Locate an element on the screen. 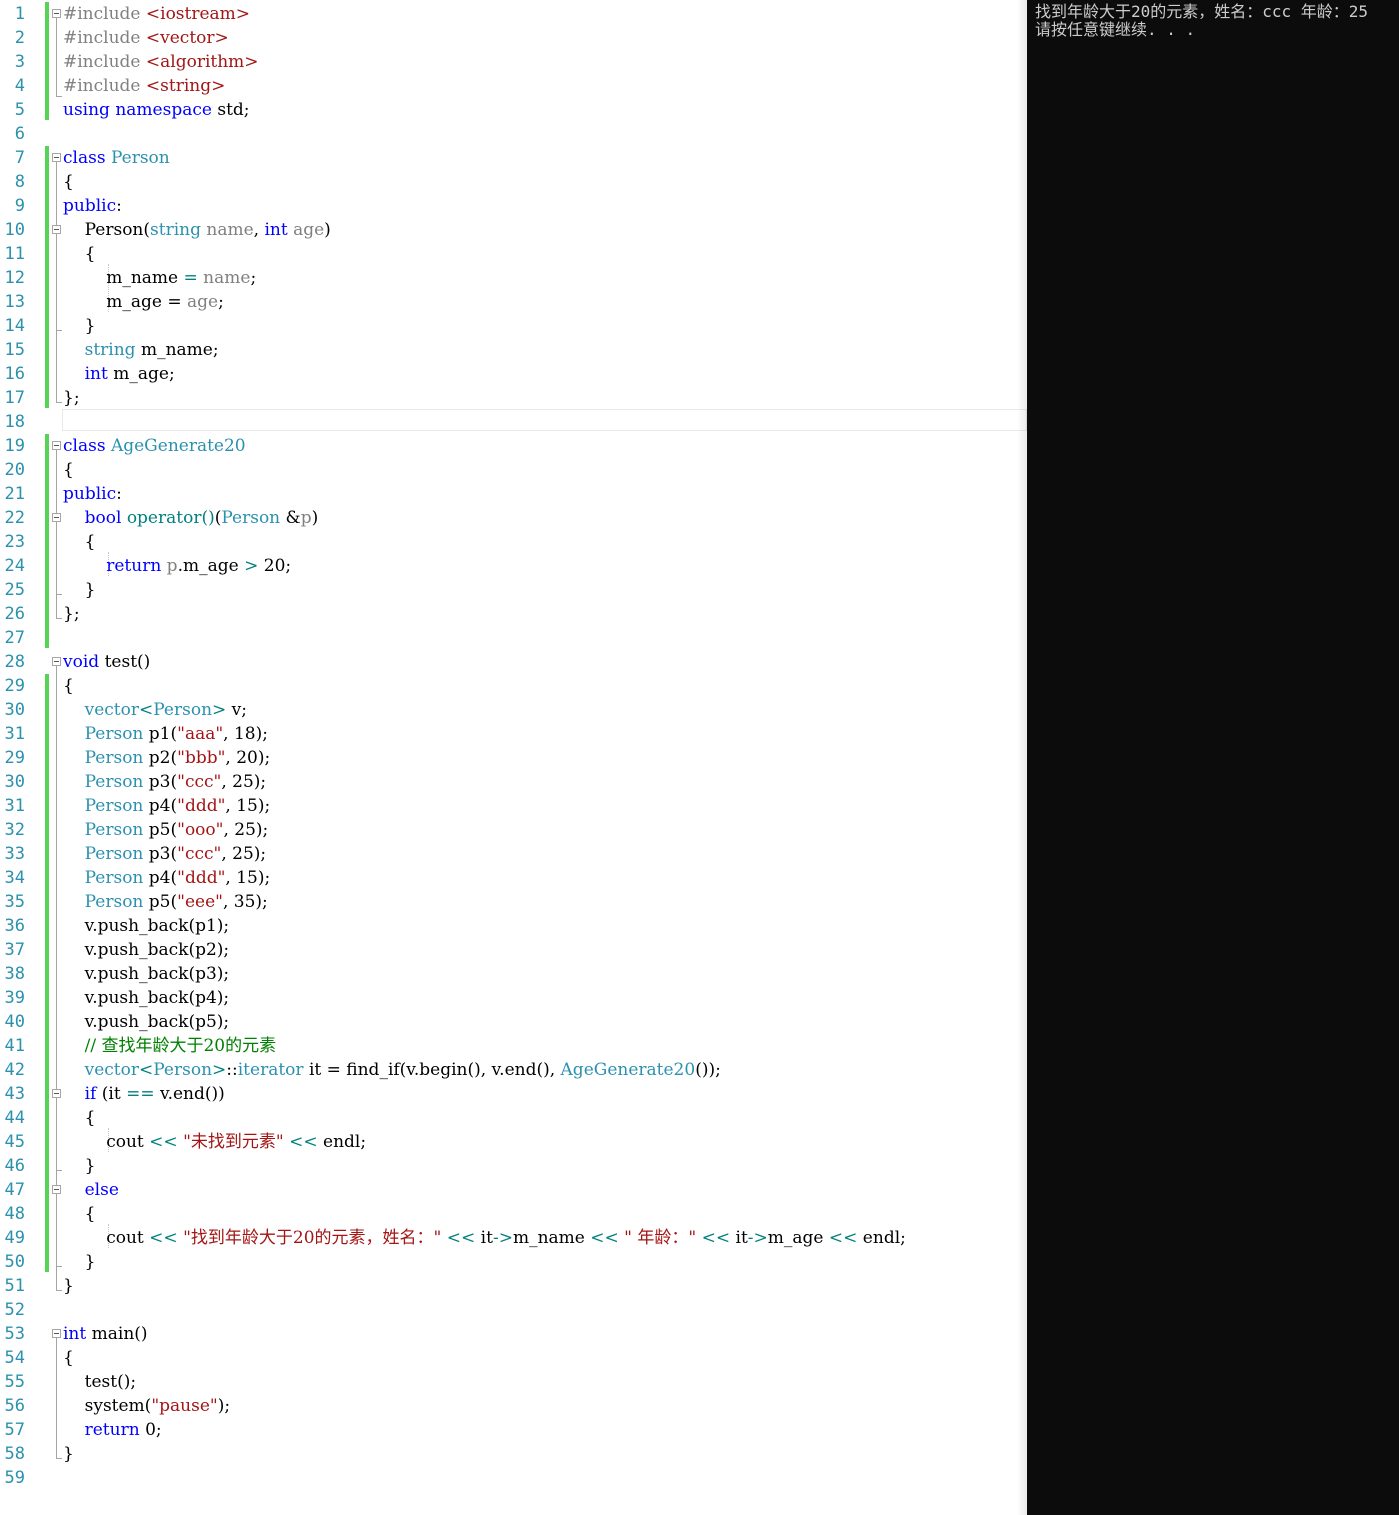 The image size is (1399, 1515). code-line: bool operator()(Person &p) is located at coordinates (191, 518).